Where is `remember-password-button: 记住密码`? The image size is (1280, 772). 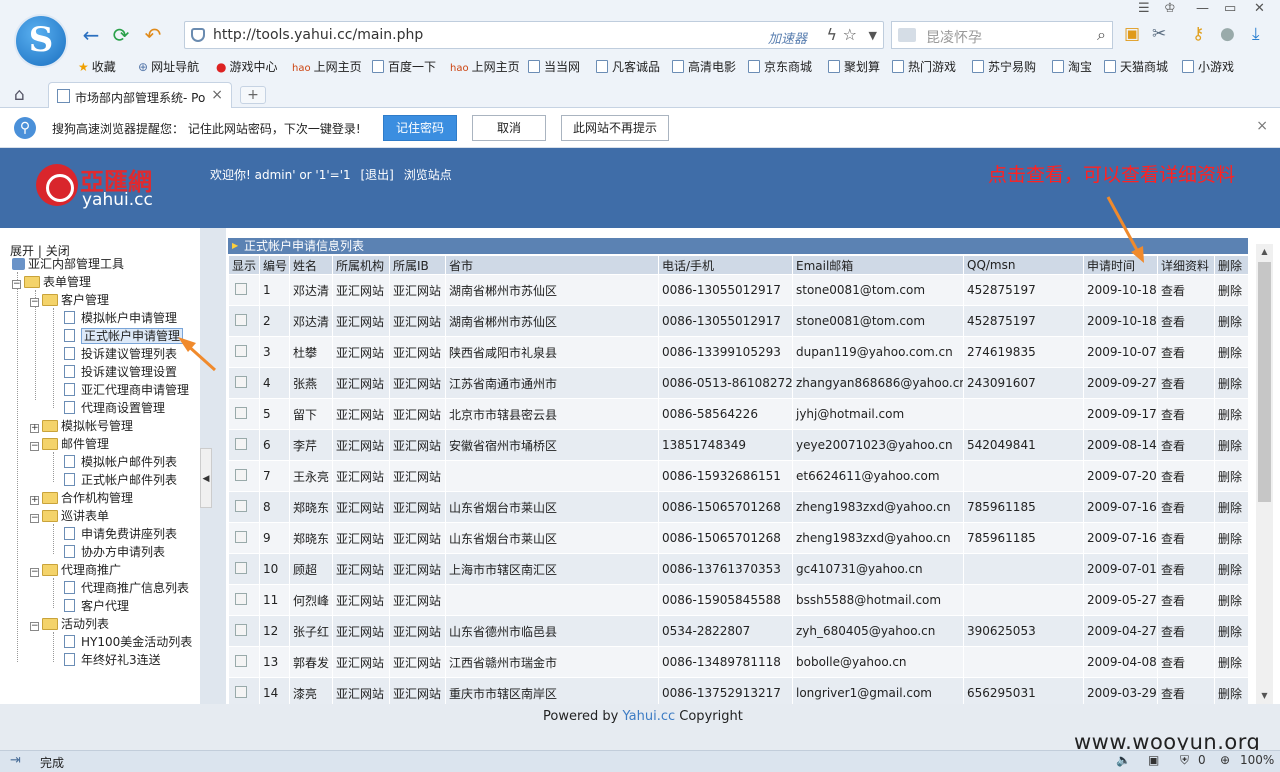
remember-password-button: 记住密码 is located at coordinates (420, 128).